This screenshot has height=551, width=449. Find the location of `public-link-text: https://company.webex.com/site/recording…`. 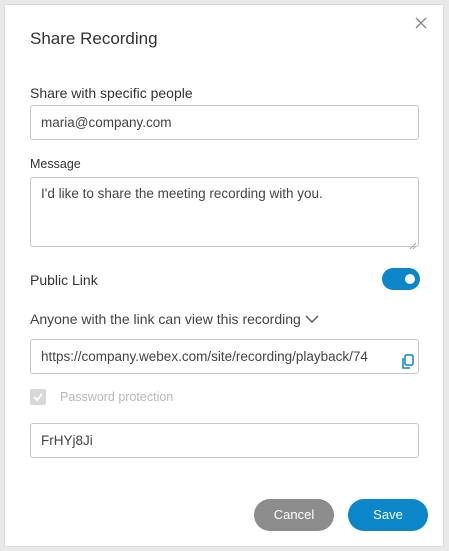

public-link-text: https://company.webex.com/site/recording… is located at coordinates (204, 356).